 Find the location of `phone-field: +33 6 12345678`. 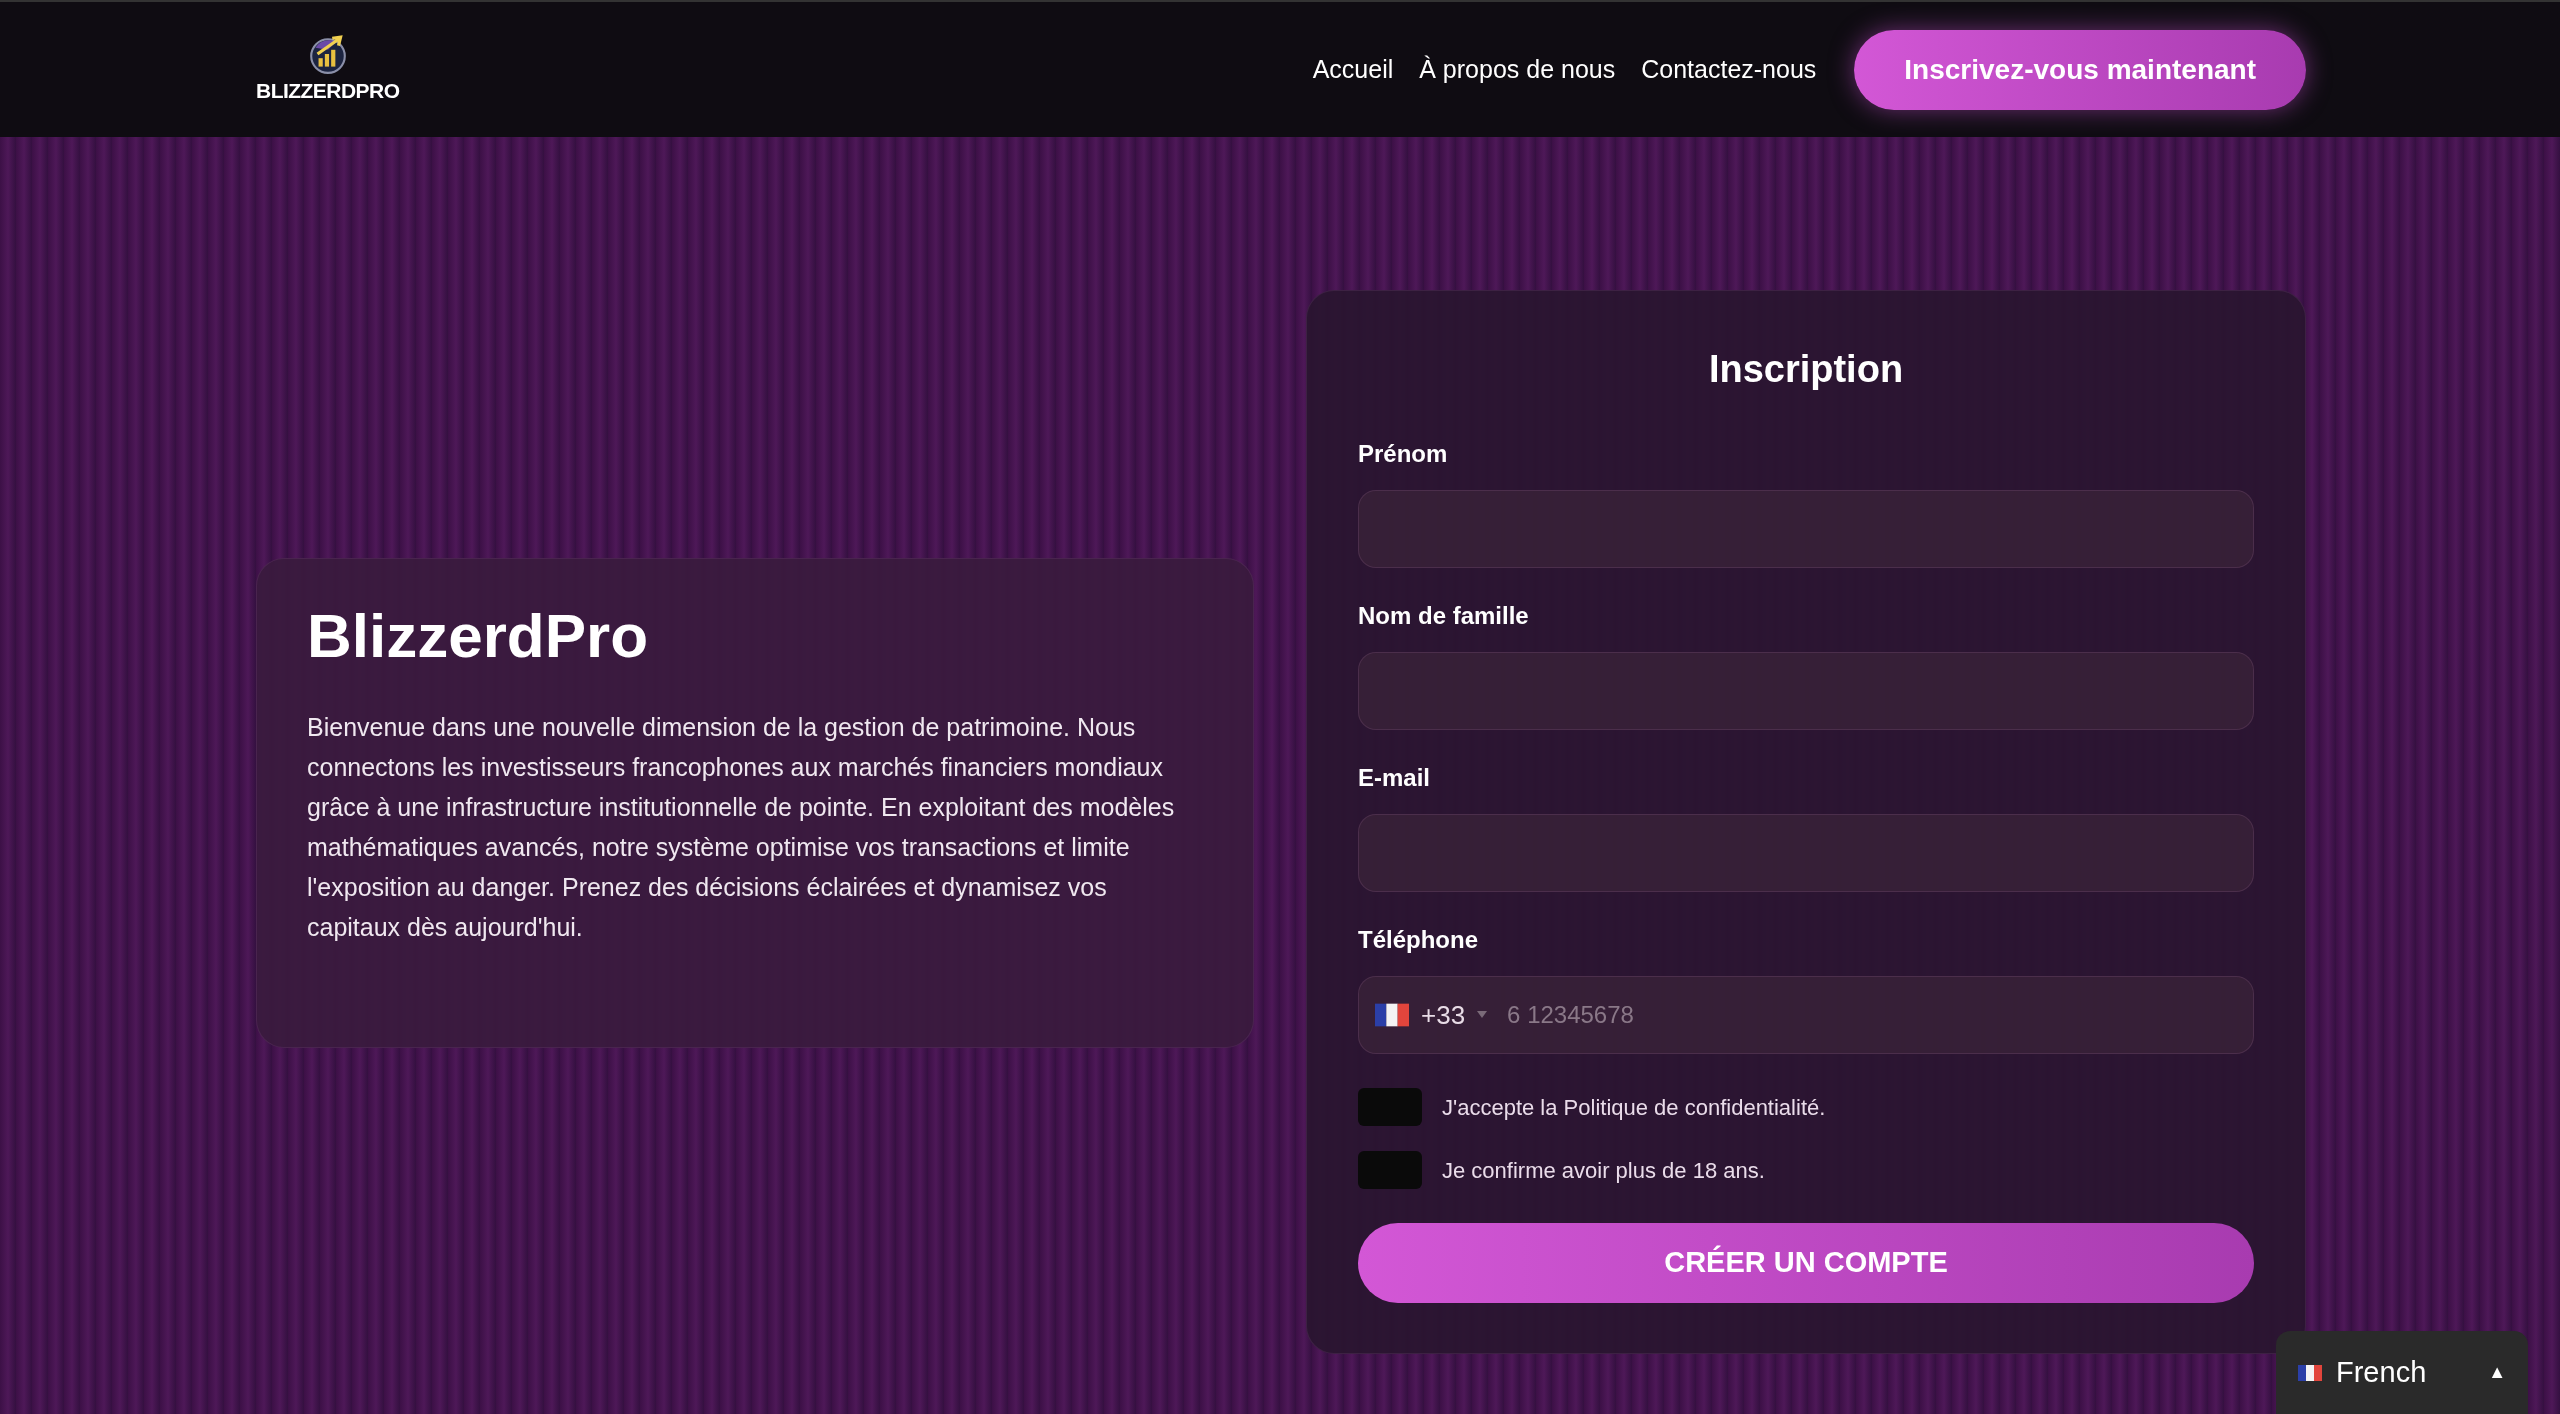

phone-field: +33 6 12345678 is located at coordinates (1806, 1015).